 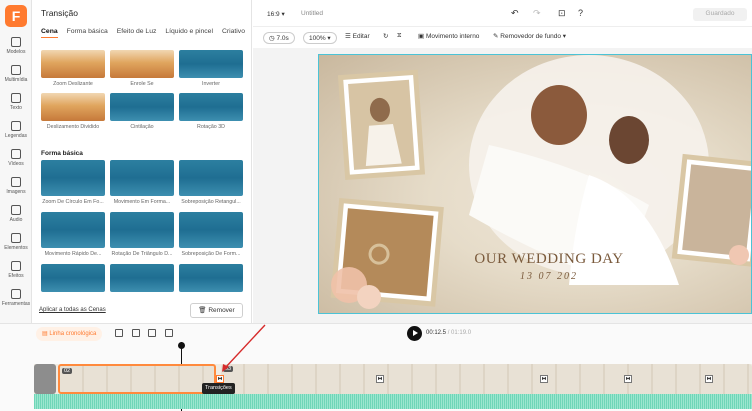 I want to click on annotation-arrow, so click(x=244, y=348).